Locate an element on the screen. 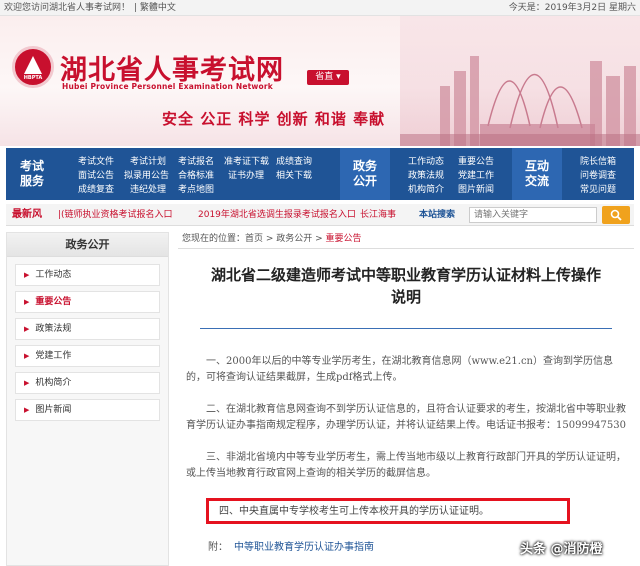 The height and width of the screenshot is (566, 640). latest-news-item: |(链师执业资格考试报名入口 is located at coordinates (115, 215).